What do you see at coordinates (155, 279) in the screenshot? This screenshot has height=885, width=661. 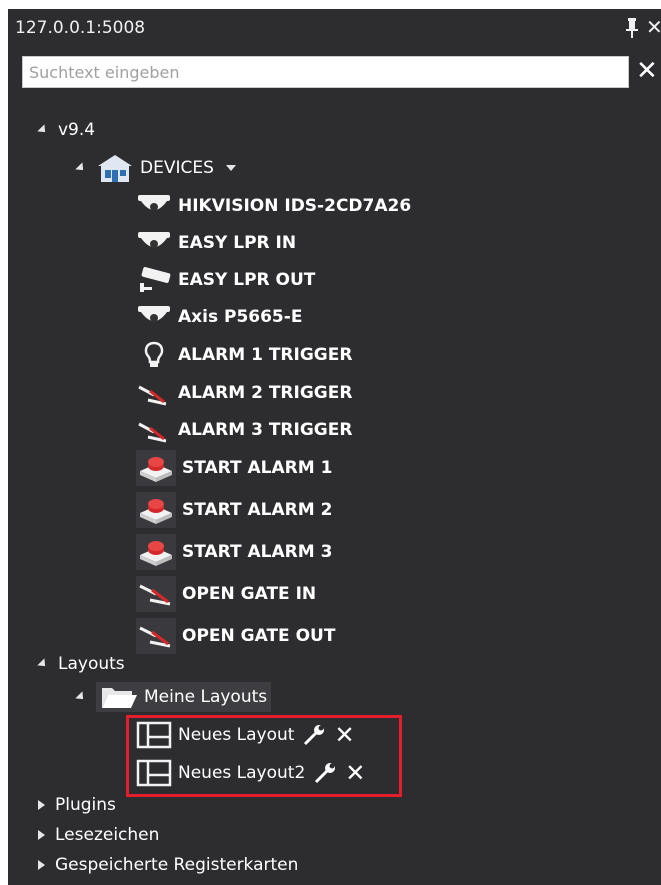 I see `bullet-camera-icon` at bounding box center [155, 279].